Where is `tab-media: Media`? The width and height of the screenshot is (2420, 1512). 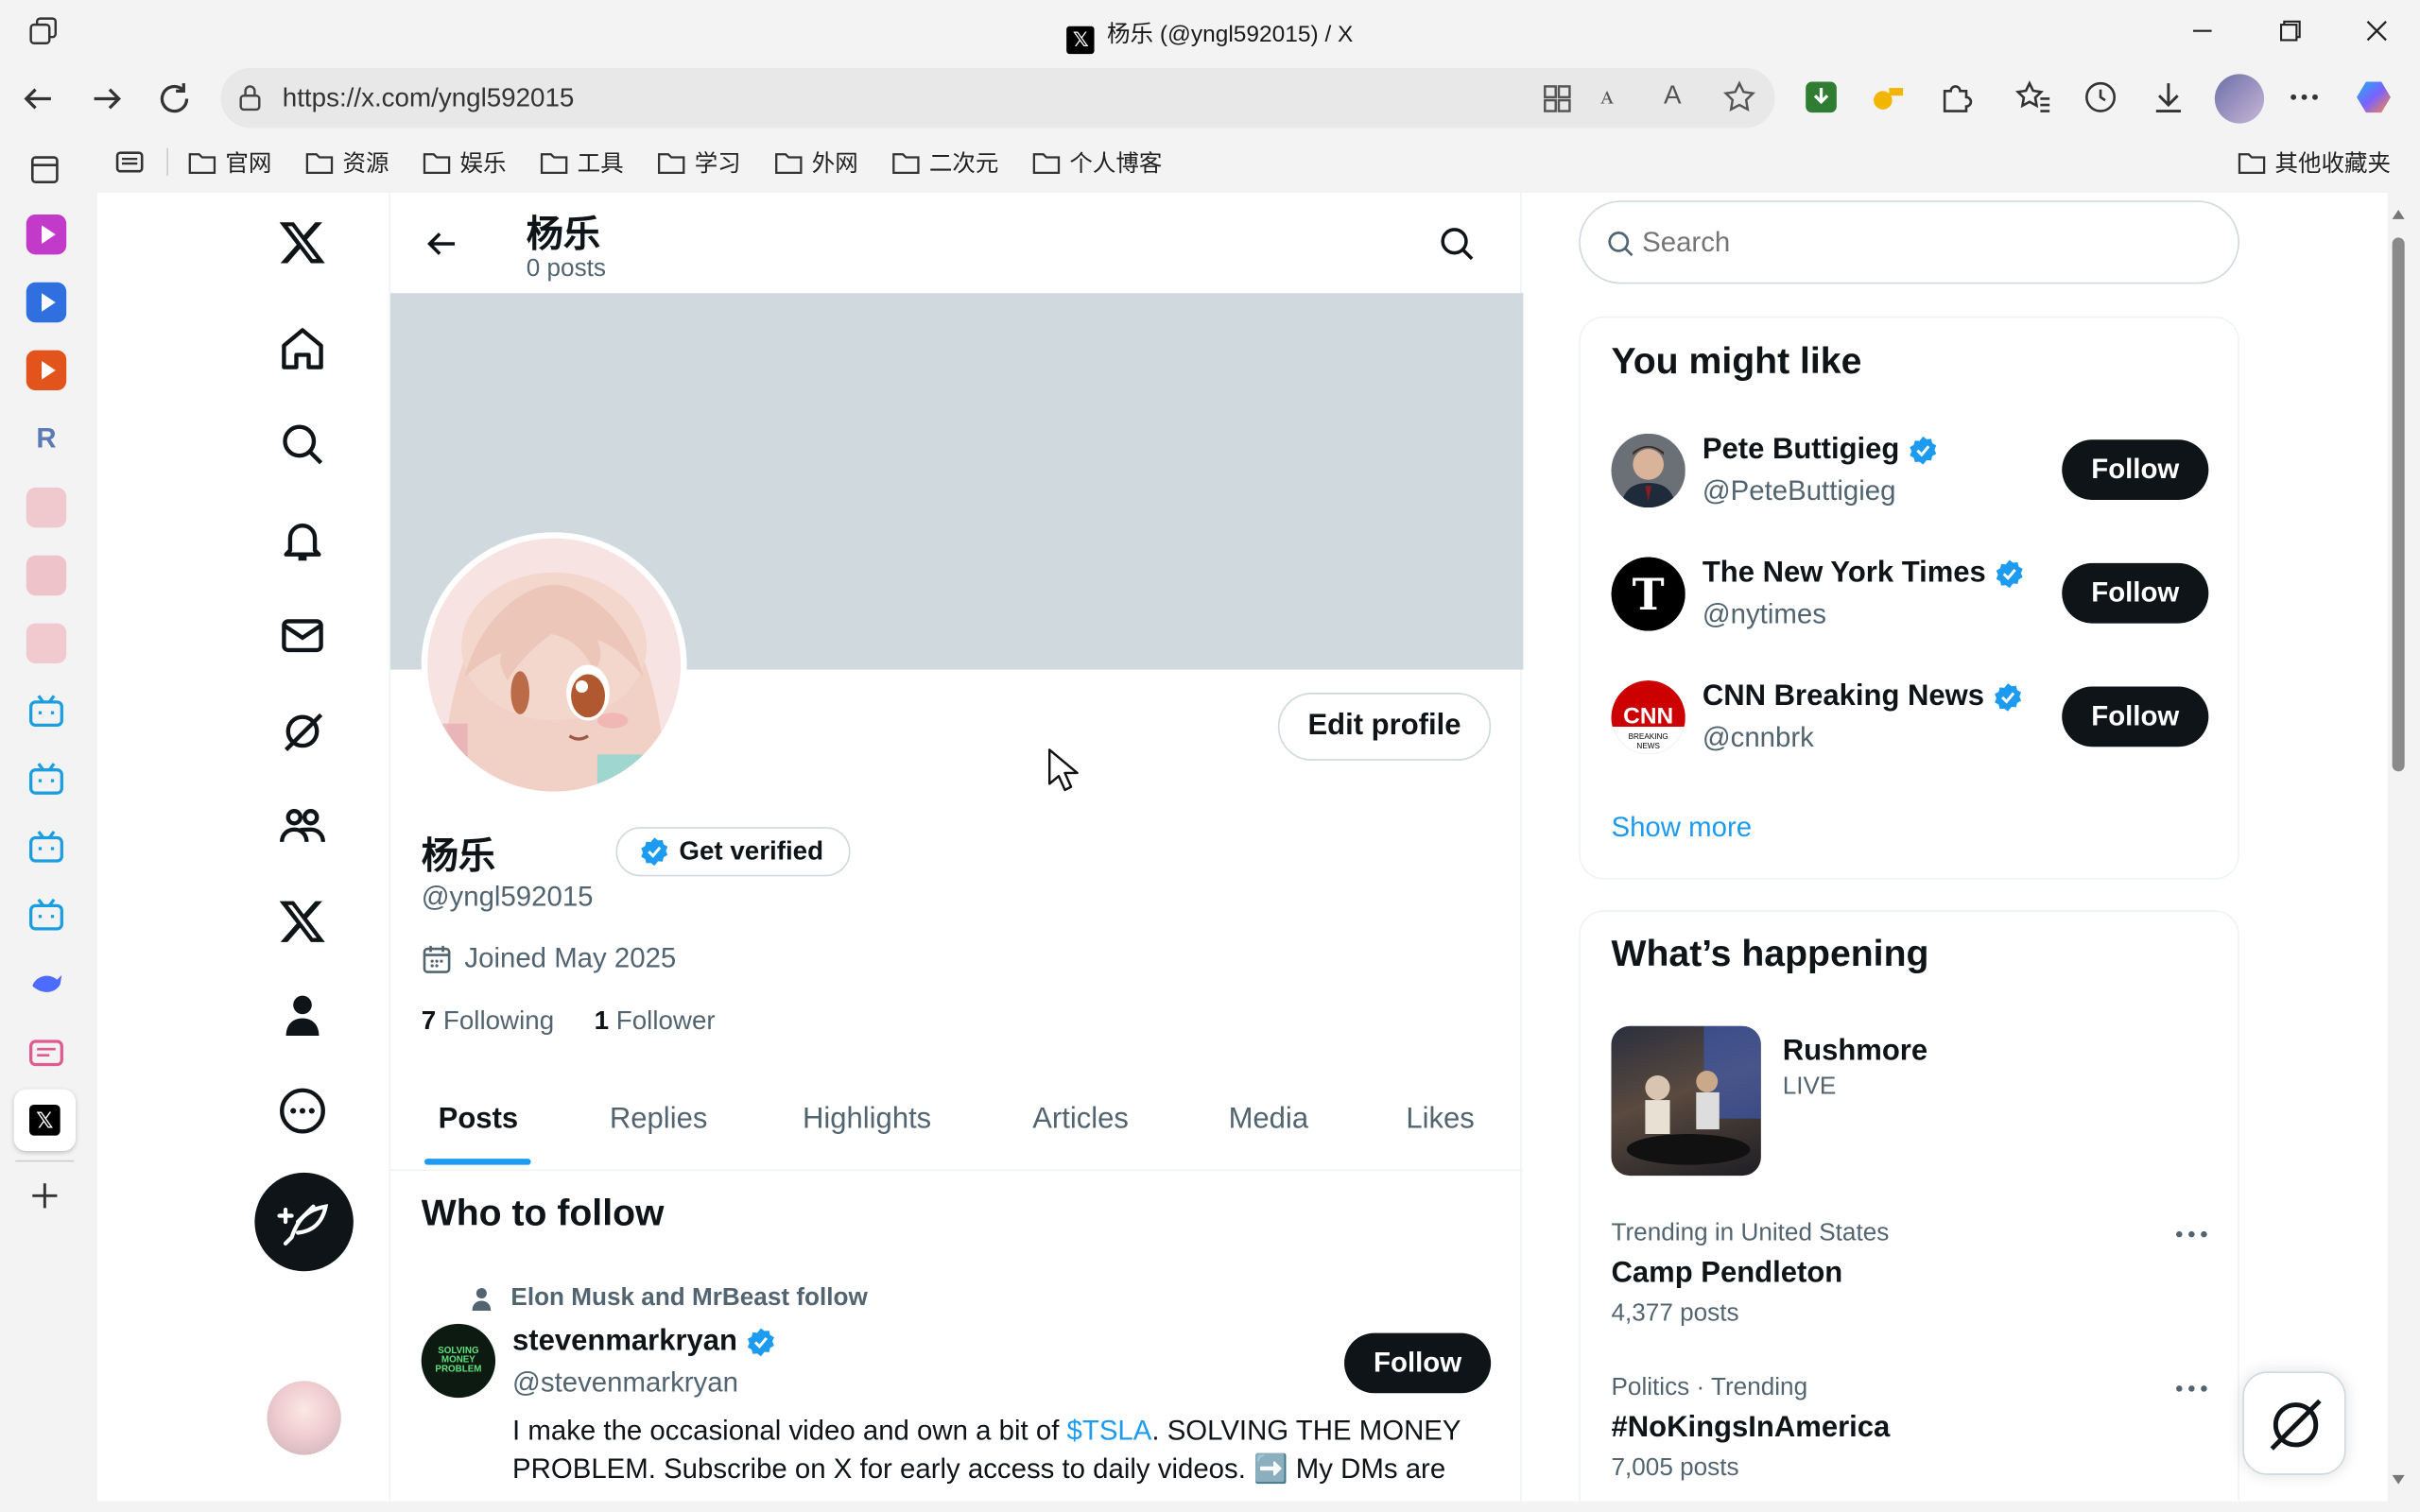 tab-media: Media is located at coordinates (1268, 1120).